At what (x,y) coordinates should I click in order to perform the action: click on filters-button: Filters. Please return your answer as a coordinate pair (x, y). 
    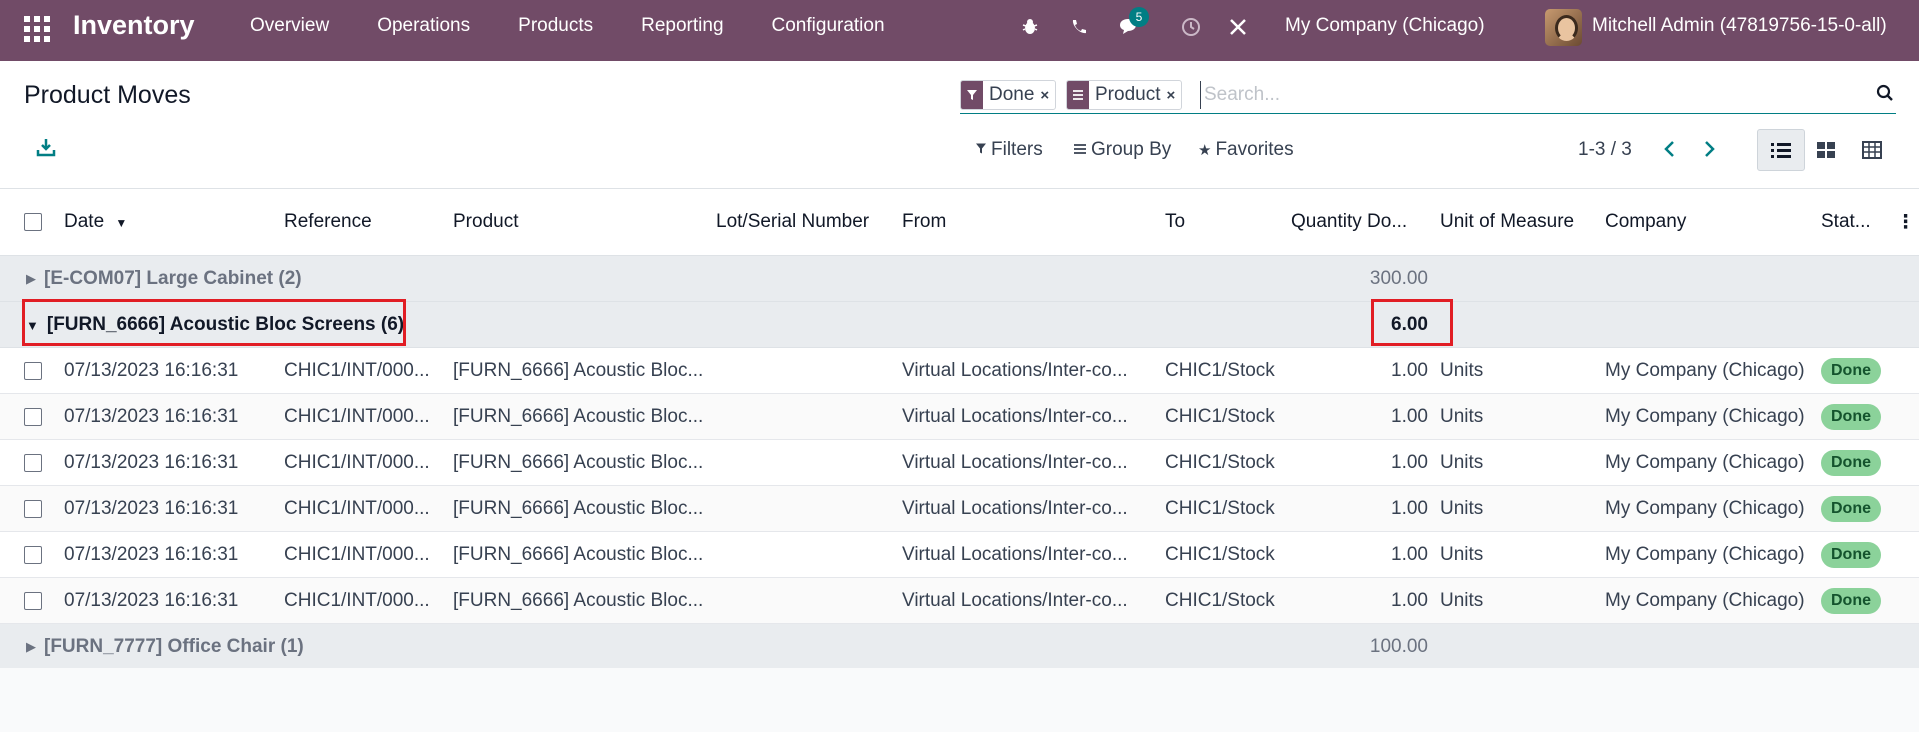
    Looking at the image, I should click on (1009, 150).